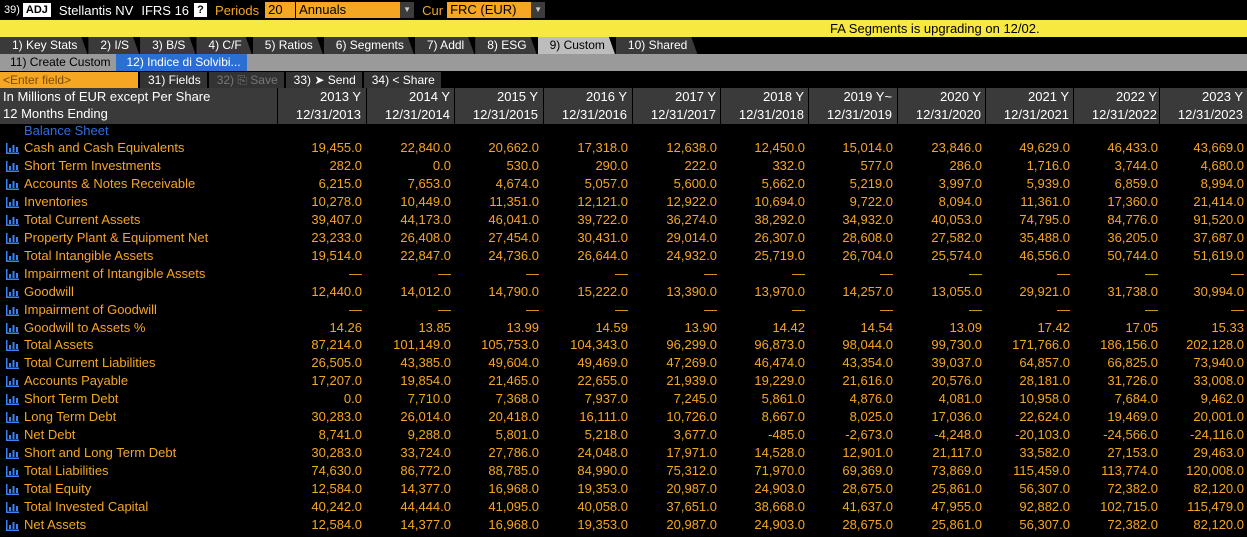  I want to click on table-cell: 186,156.0, so click(1115, 345).